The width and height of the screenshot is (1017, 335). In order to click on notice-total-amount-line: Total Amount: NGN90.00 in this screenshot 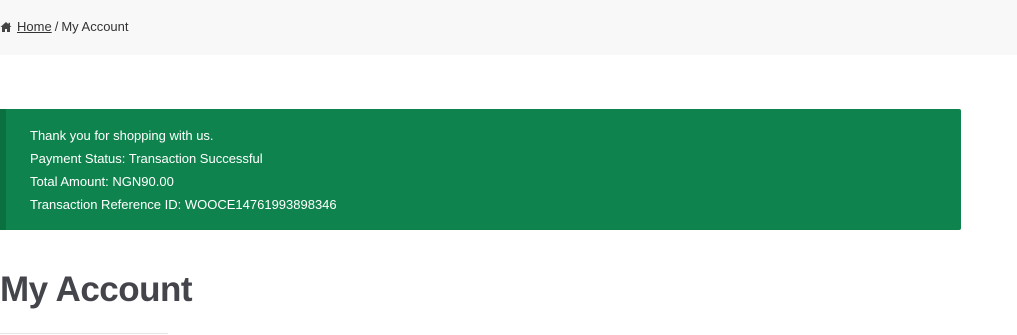, I will do `click(102, 181)`.